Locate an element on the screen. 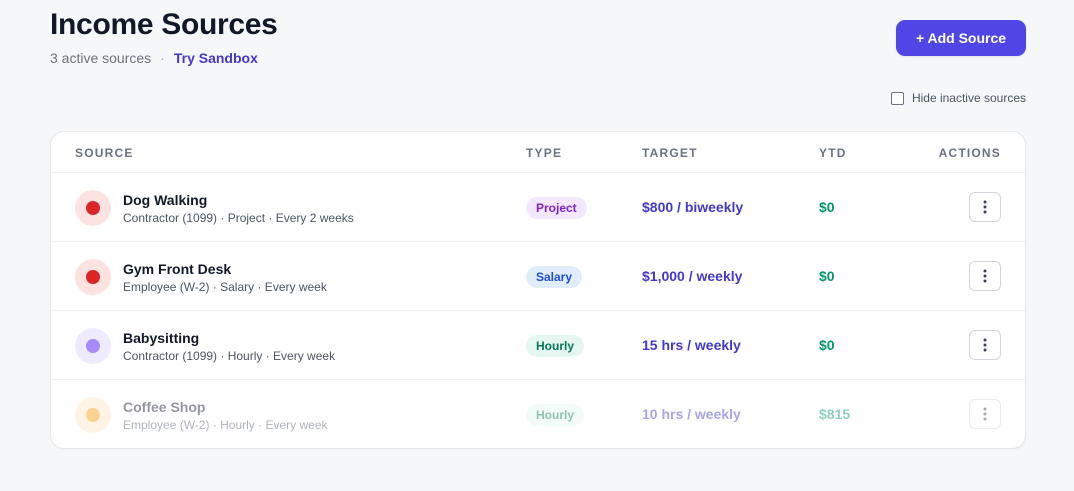 The height and width of the screenshot is (491, 1074). page-subtitle: 3 active sources · Try Sandbox is located at coordinates (154, 58).